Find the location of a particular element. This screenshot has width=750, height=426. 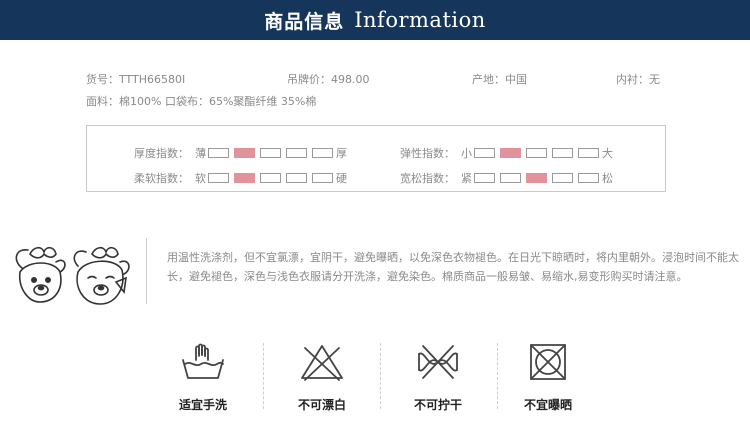

mascot-illustration is located at coordinates (72, 275).